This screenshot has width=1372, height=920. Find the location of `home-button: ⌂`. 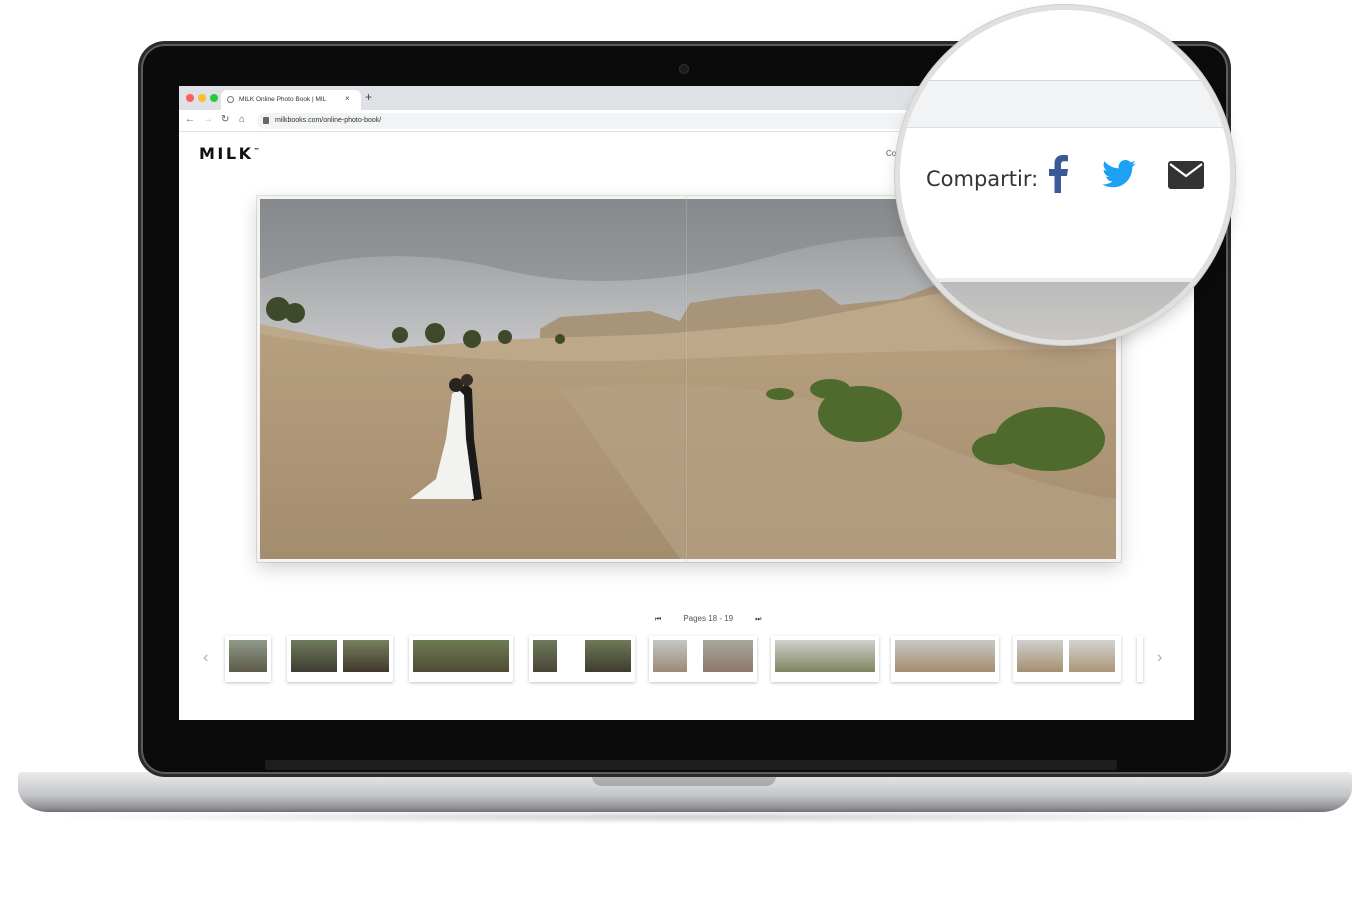

home-button: ⌂ is located at coordinates (242, 119).